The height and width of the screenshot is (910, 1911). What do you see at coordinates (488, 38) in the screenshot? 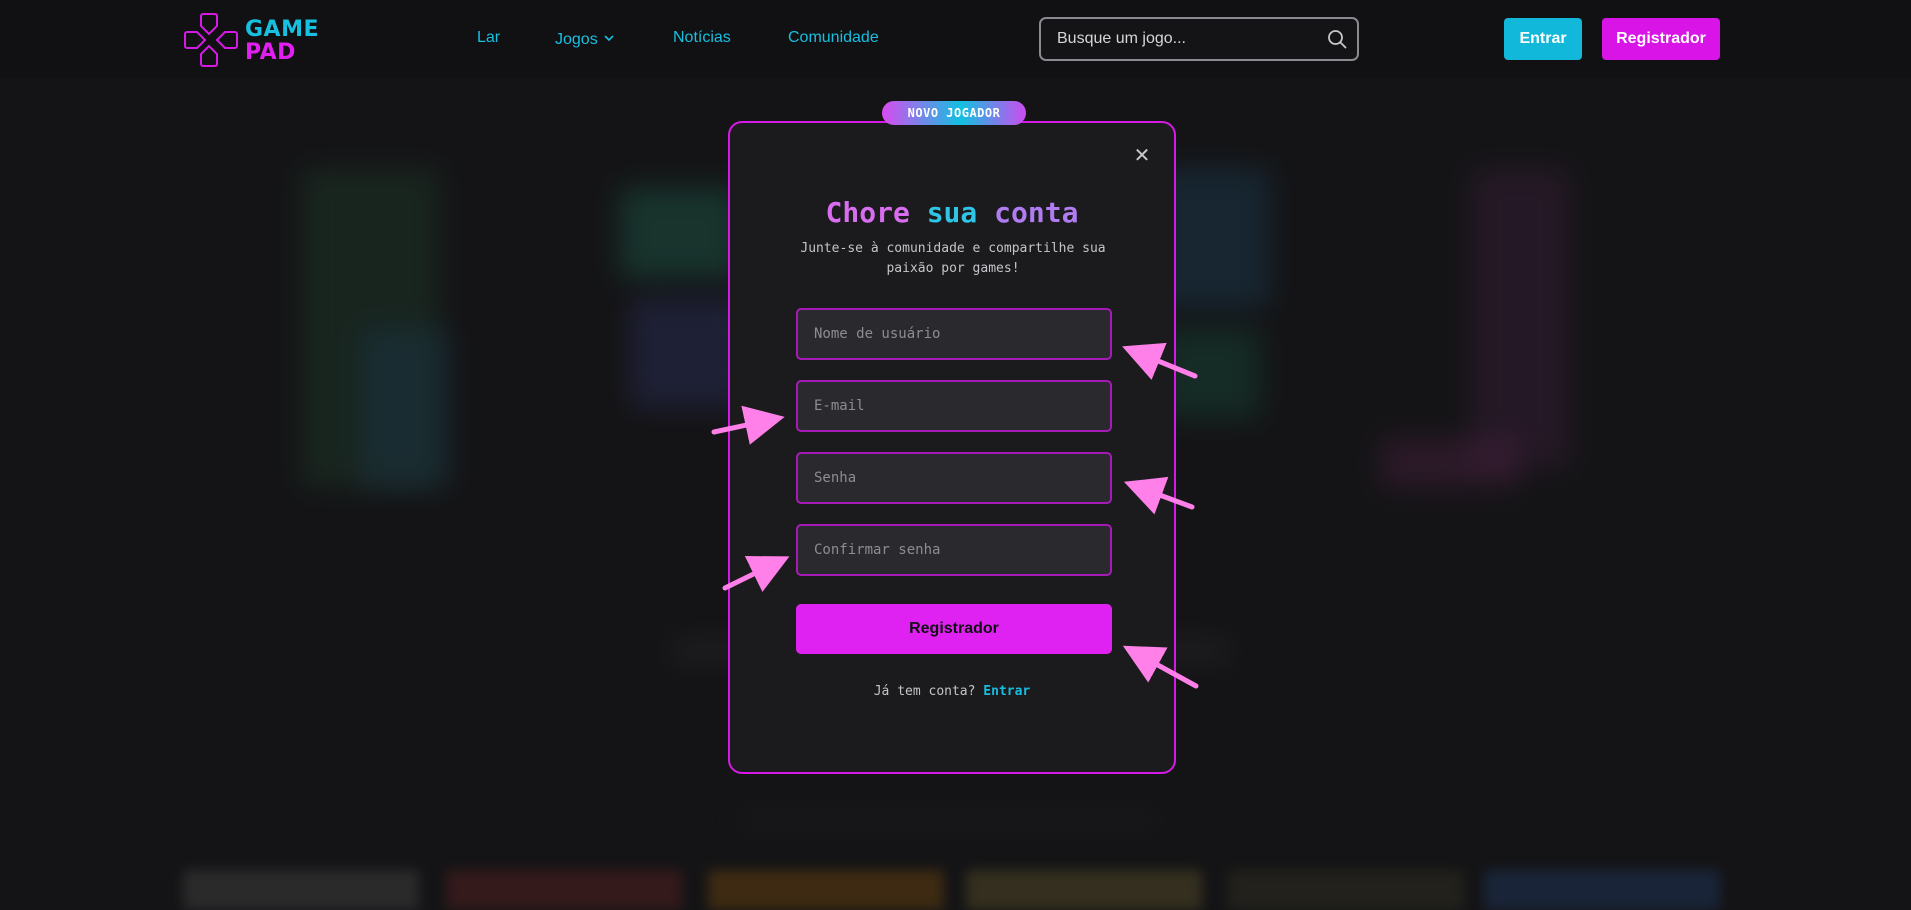
I see `nav-item-lar: Lar` at bounding box center [488, 38].